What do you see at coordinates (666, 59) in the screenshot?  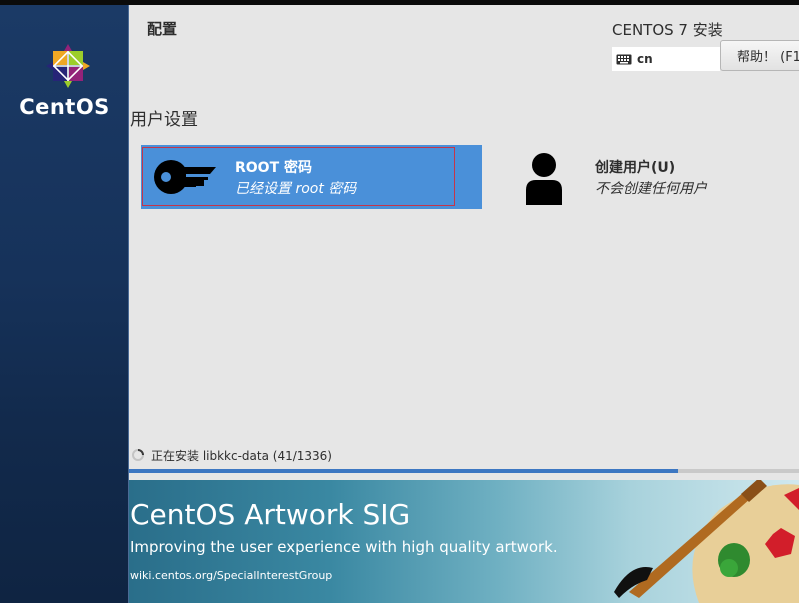 I see `keyboard-layout-indicator: cn` at bounding box center [666, 59].